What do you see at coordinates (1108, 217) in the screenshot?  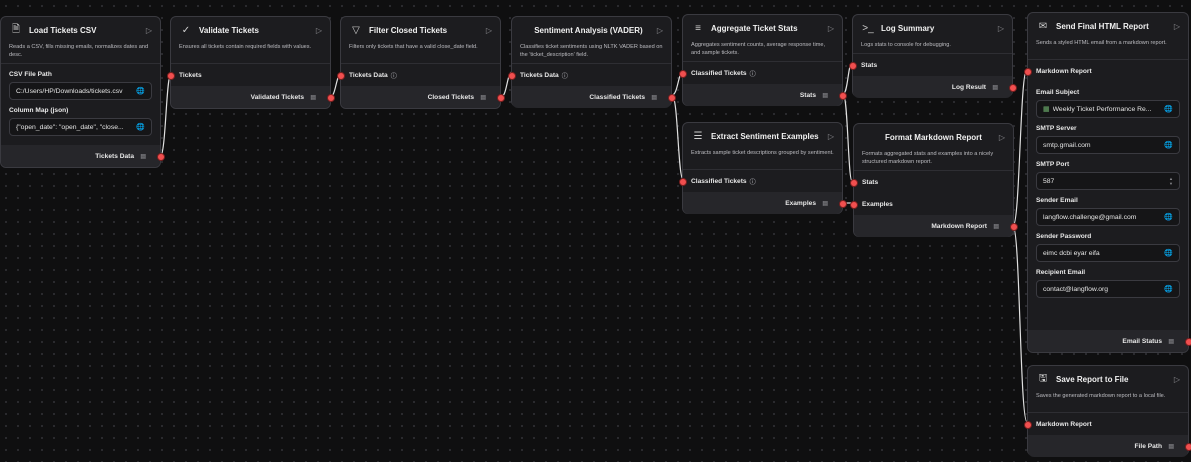 I see `sender-email-input: langflow.challenge@gmail.com 🌐` at bounding box center [1108, 217].